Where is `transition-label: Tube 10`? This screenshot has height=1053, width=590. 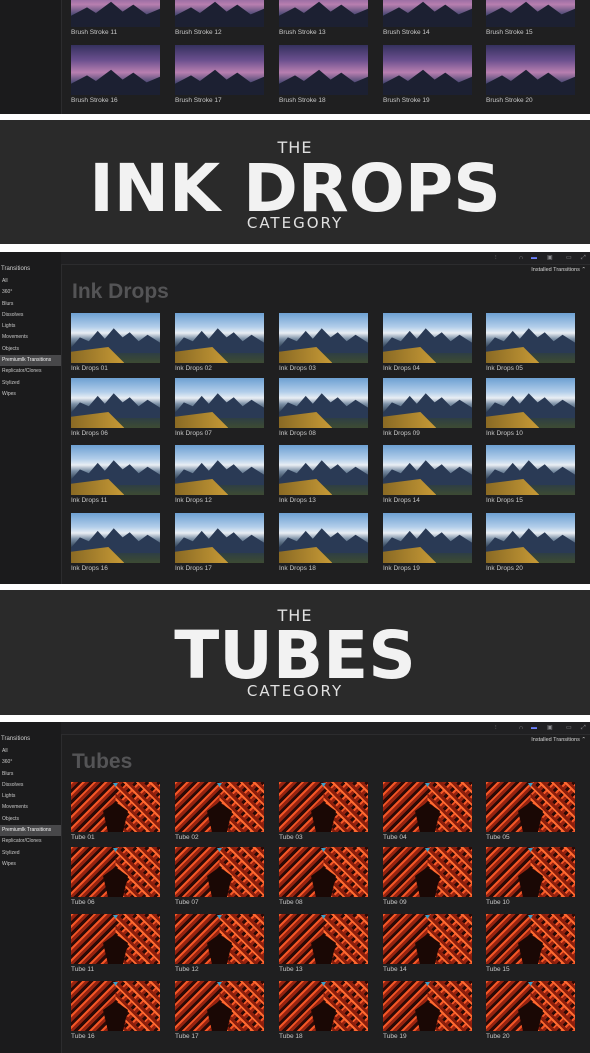
transition-label: Tube 10 is located at coordinates (498, 902).